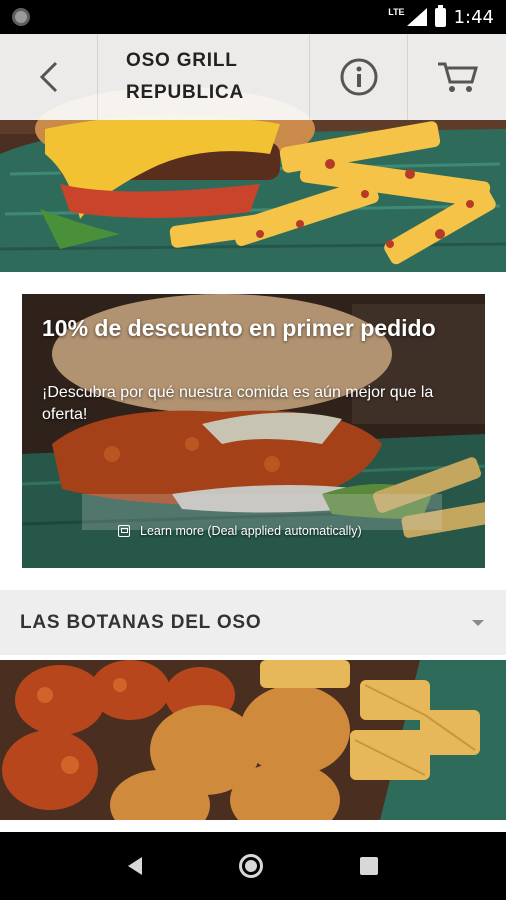  Describe the element at coordinates (253, 17) in the screenshot. I see `status-bar: LTE 1:44` at that location.